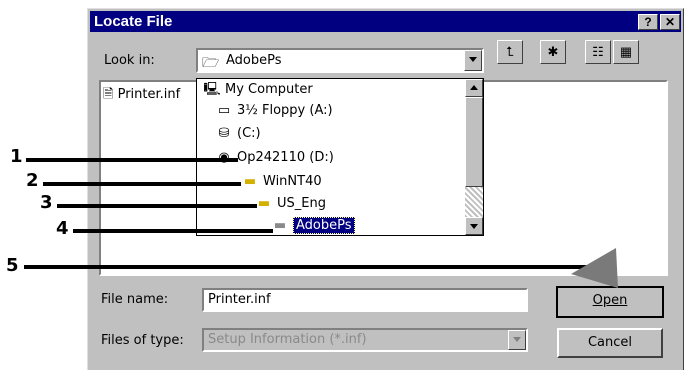  I want to click on files-of-type-select: Setup Information (*.inf), so click(365, 340).